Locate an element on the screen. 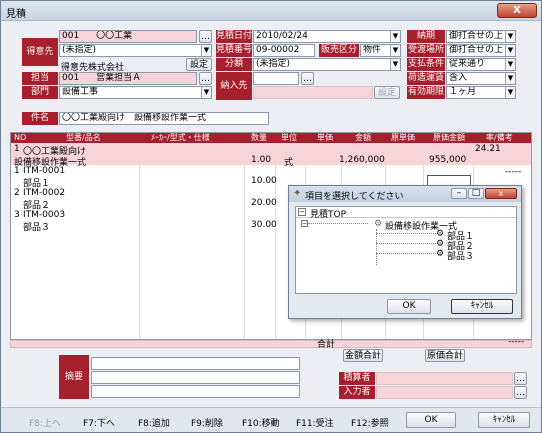 This screenshot has width=542, height=433. valid-select: １ヶ月 ▼ is located at coordinates (481, 92).